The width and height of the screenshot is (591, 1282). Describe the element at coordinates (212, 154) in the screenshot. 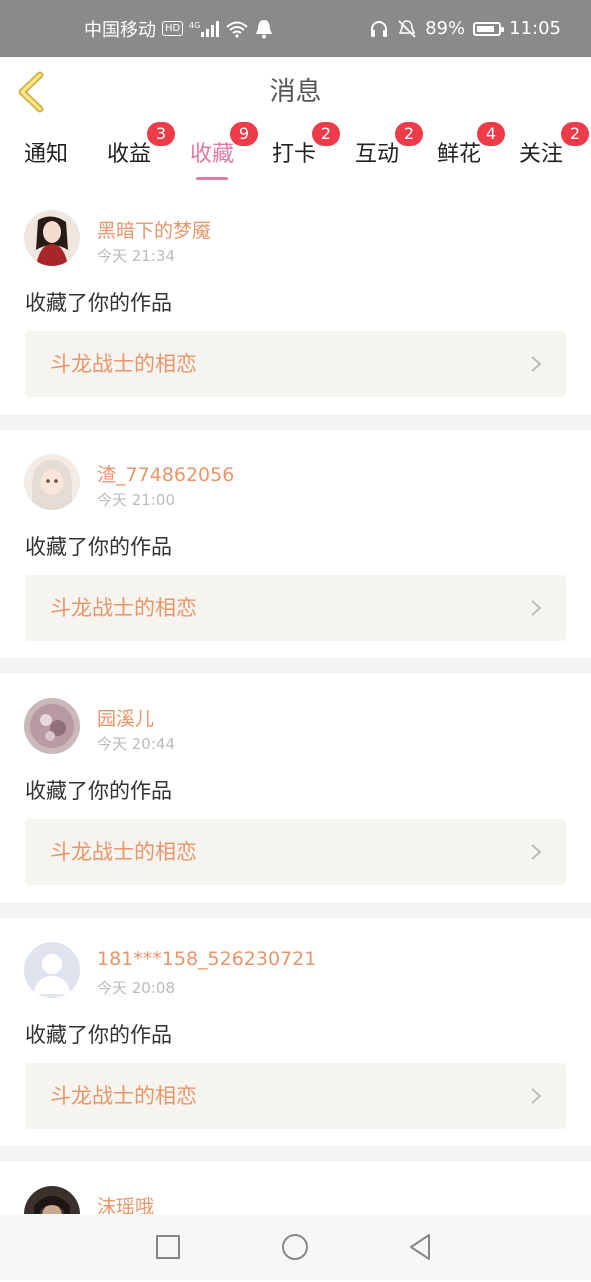

I see `tab-label: 收藏` at that location.